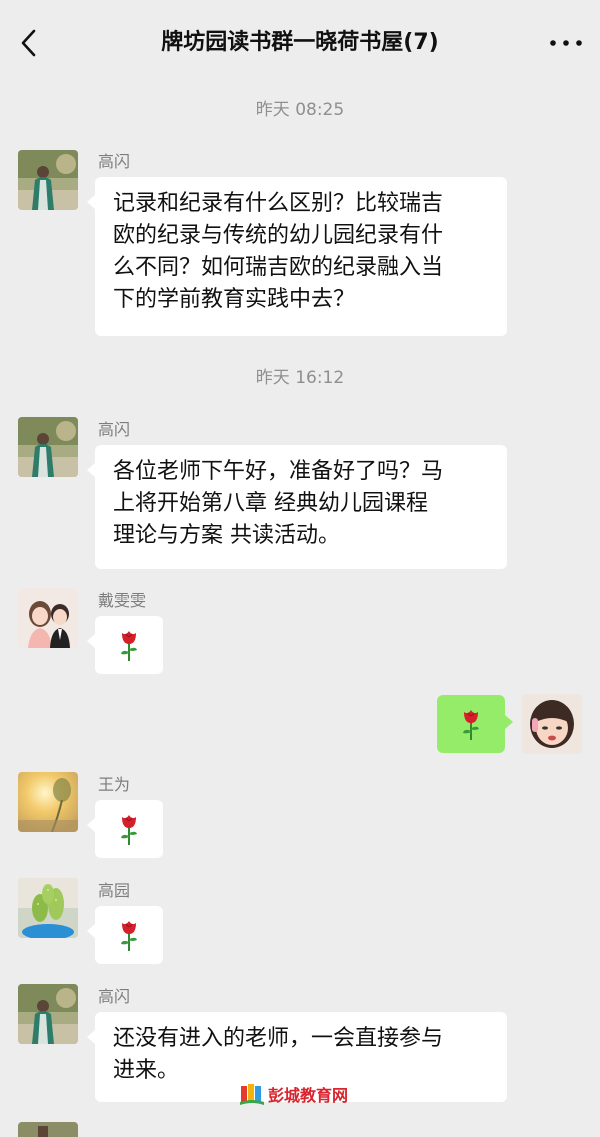 This screenshot has height=1137, width=600. I want to click on chevron-left-icon, so click(28, 43).